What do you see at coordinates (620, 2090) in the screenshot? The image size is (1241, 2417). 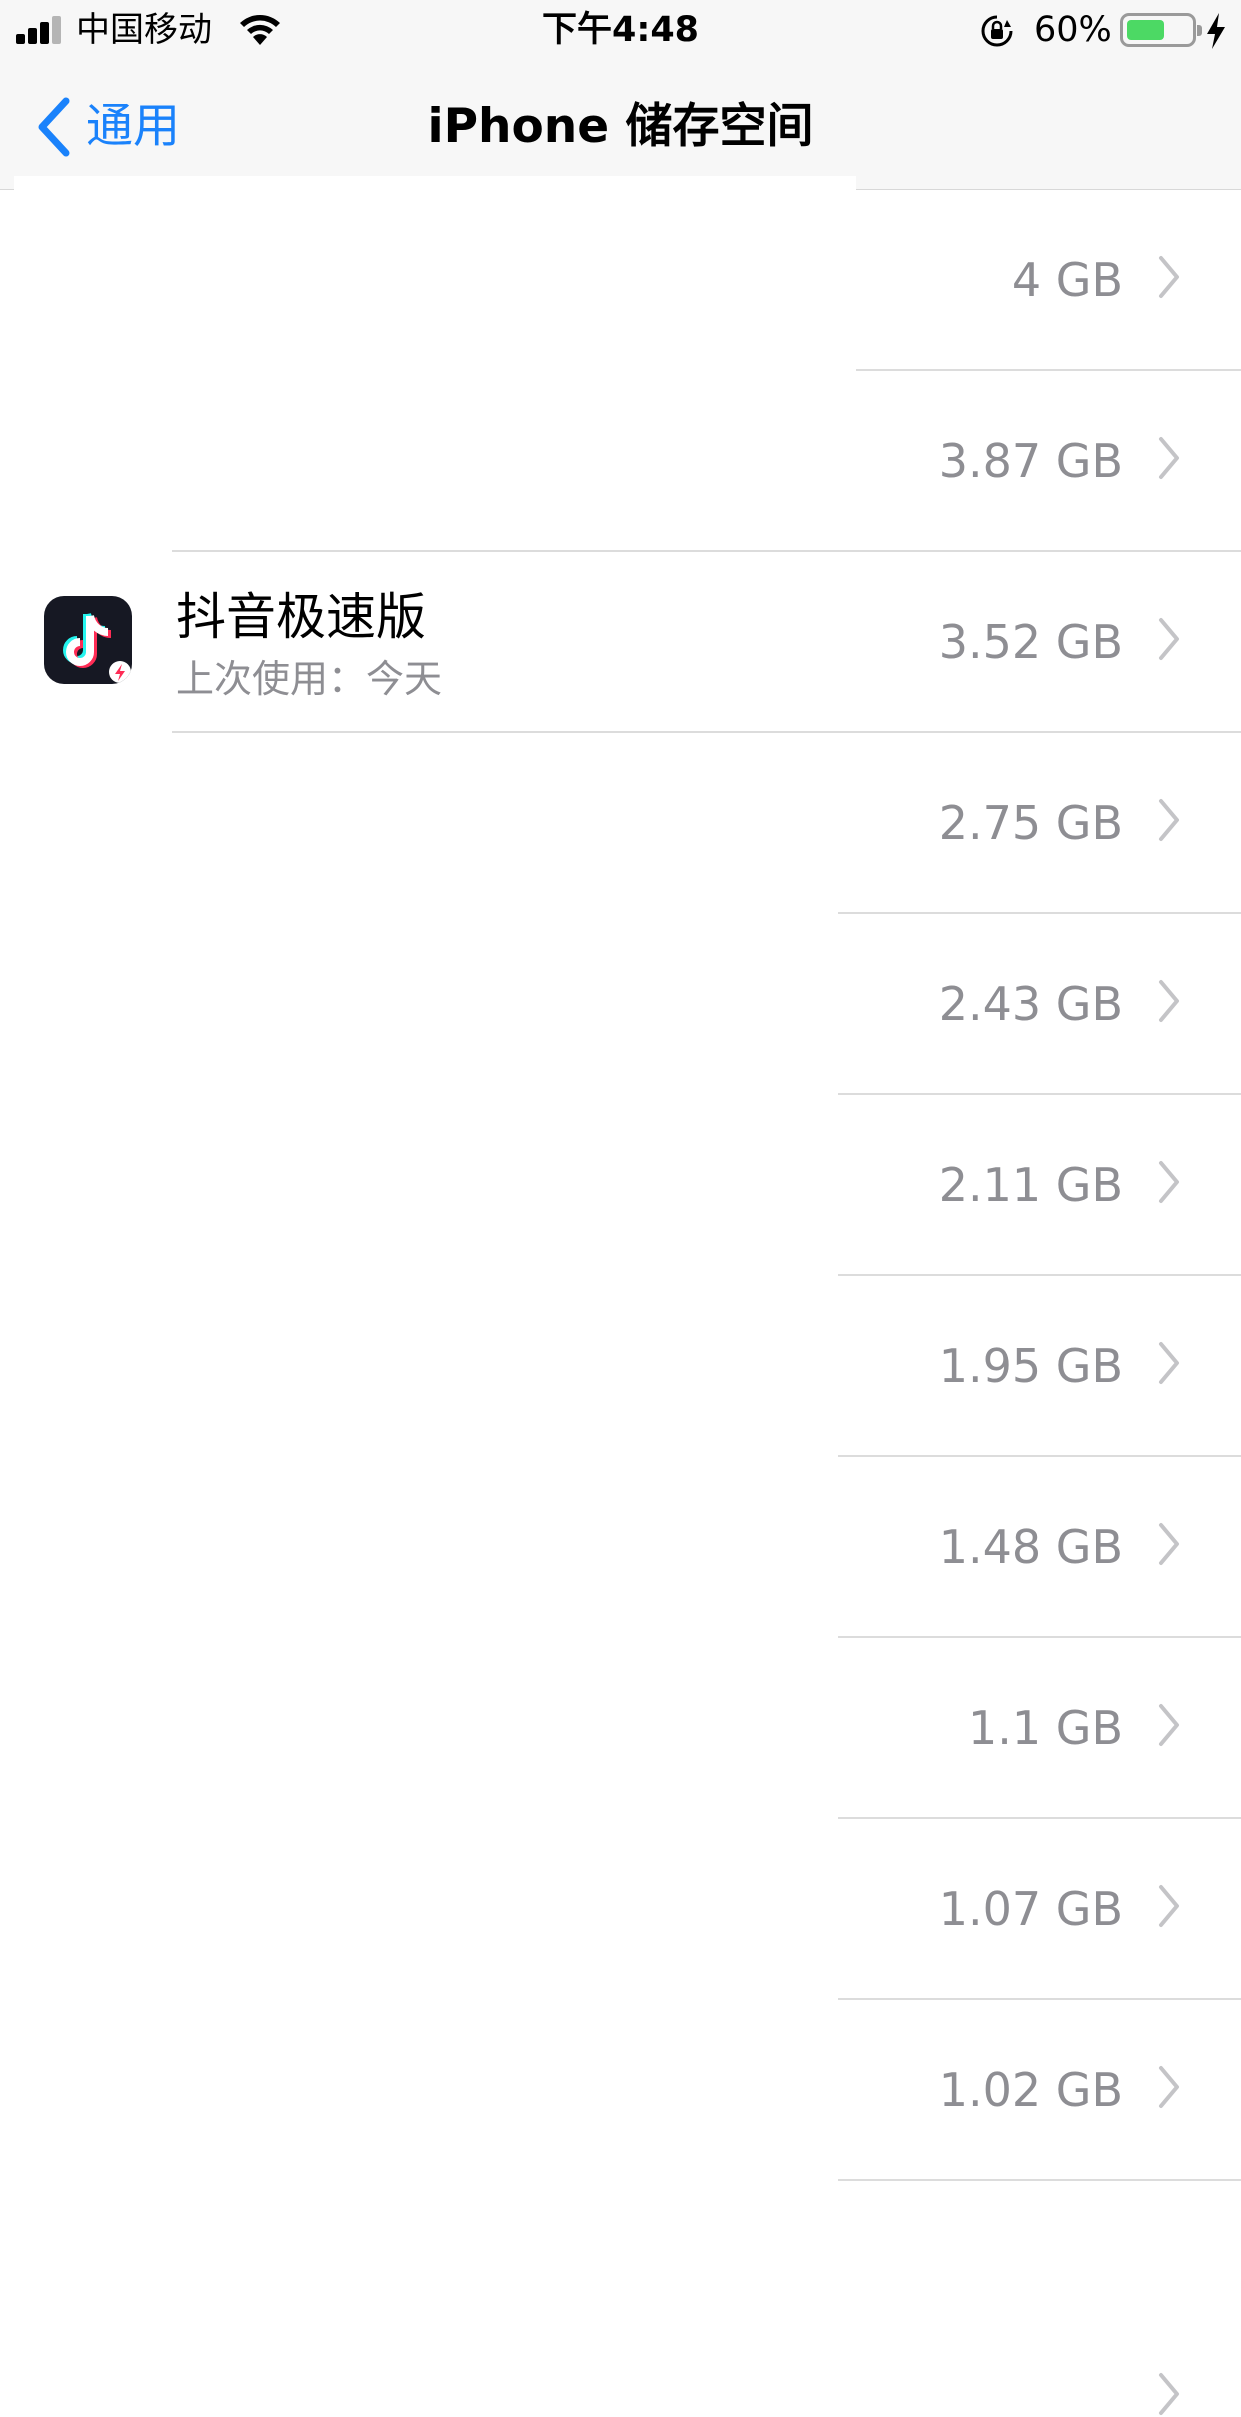 I see `app-storage-row: 1.02 GB` at bounding box center [620, 2090].